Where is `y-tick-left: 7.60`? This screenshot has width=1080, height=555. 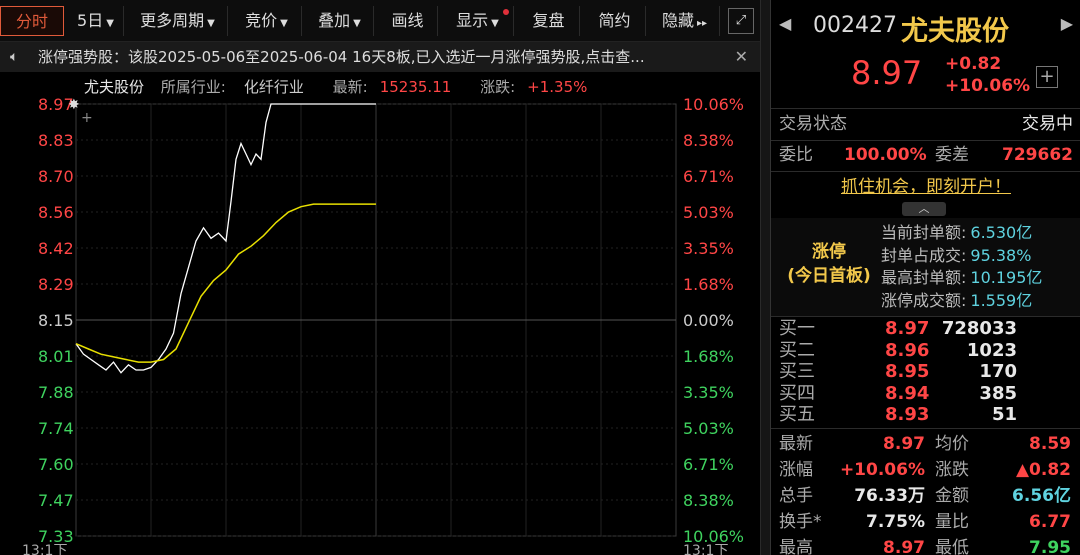
y-tick-left: 7.60 is located at coordinates (56, 464).